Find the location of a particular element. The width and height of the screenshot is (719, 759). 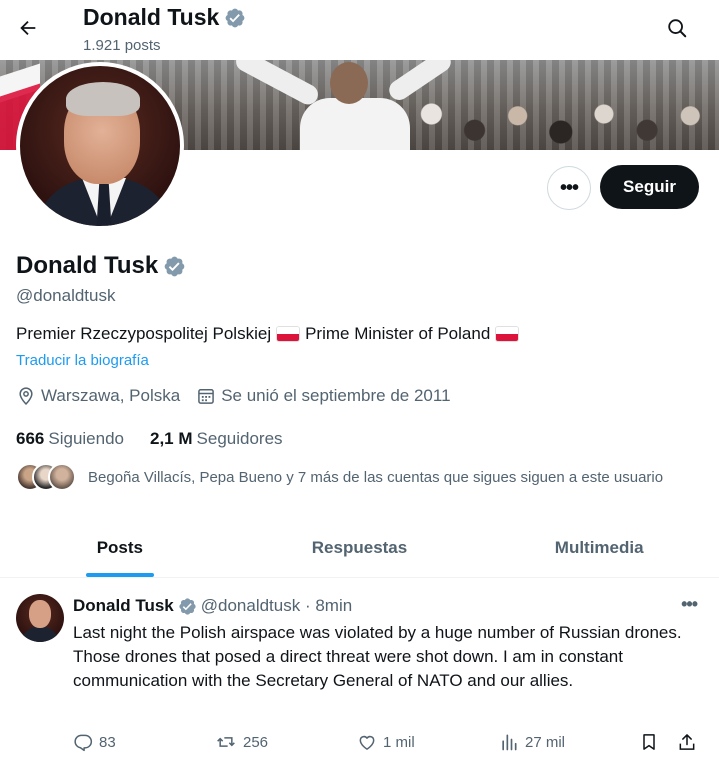

post-count: 1.921 posts is located at coordinates (122, 45).